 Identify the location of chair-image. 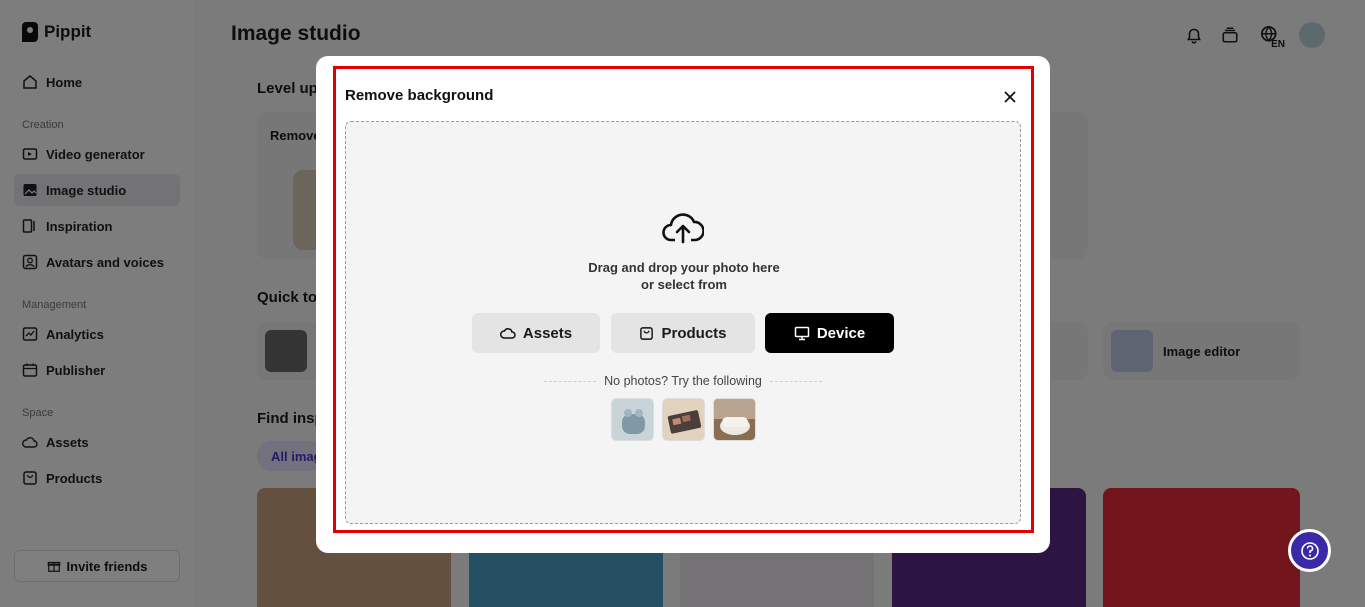
(734, 419).